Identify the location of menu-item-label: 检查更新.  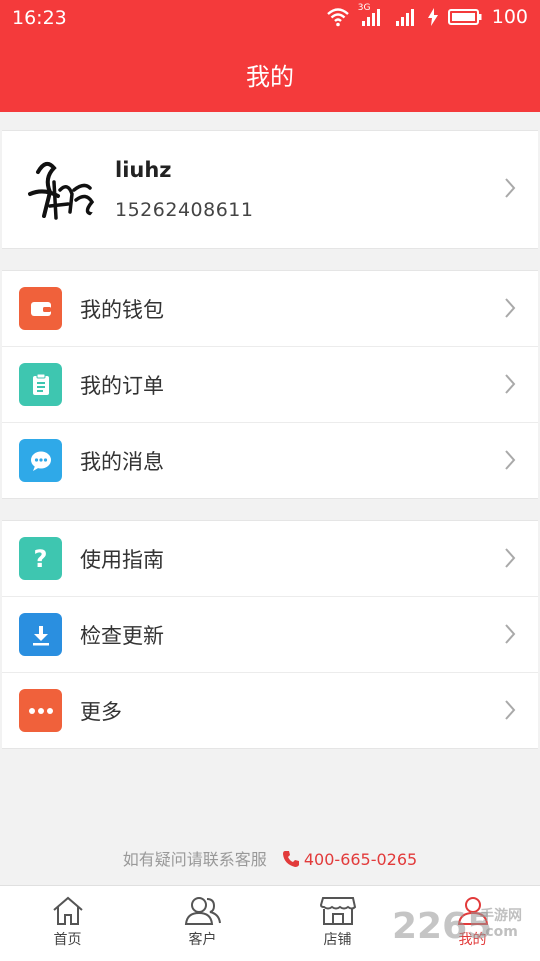
(122, 636).